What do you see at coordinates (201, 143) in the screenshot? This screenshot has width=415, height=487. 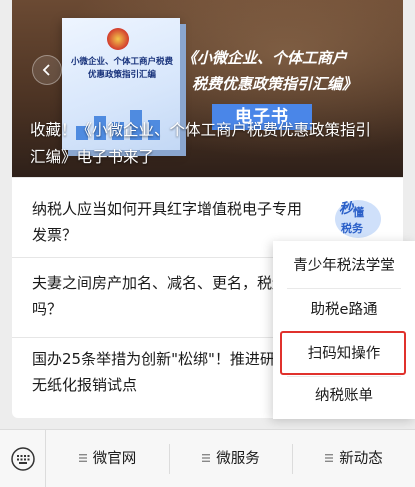 I see `banner-caption: 收藏！《小微企业、个体工商户税费优惠政策指引汇编》电子书来了` at bounding box center [201, 143].